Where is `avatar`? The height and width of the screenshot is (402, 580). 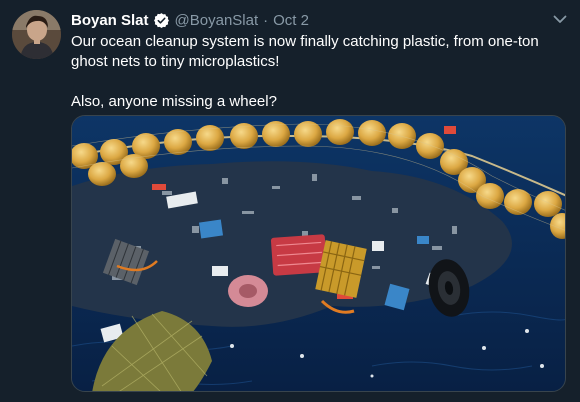
avatar is located at coordinates (36, 34).